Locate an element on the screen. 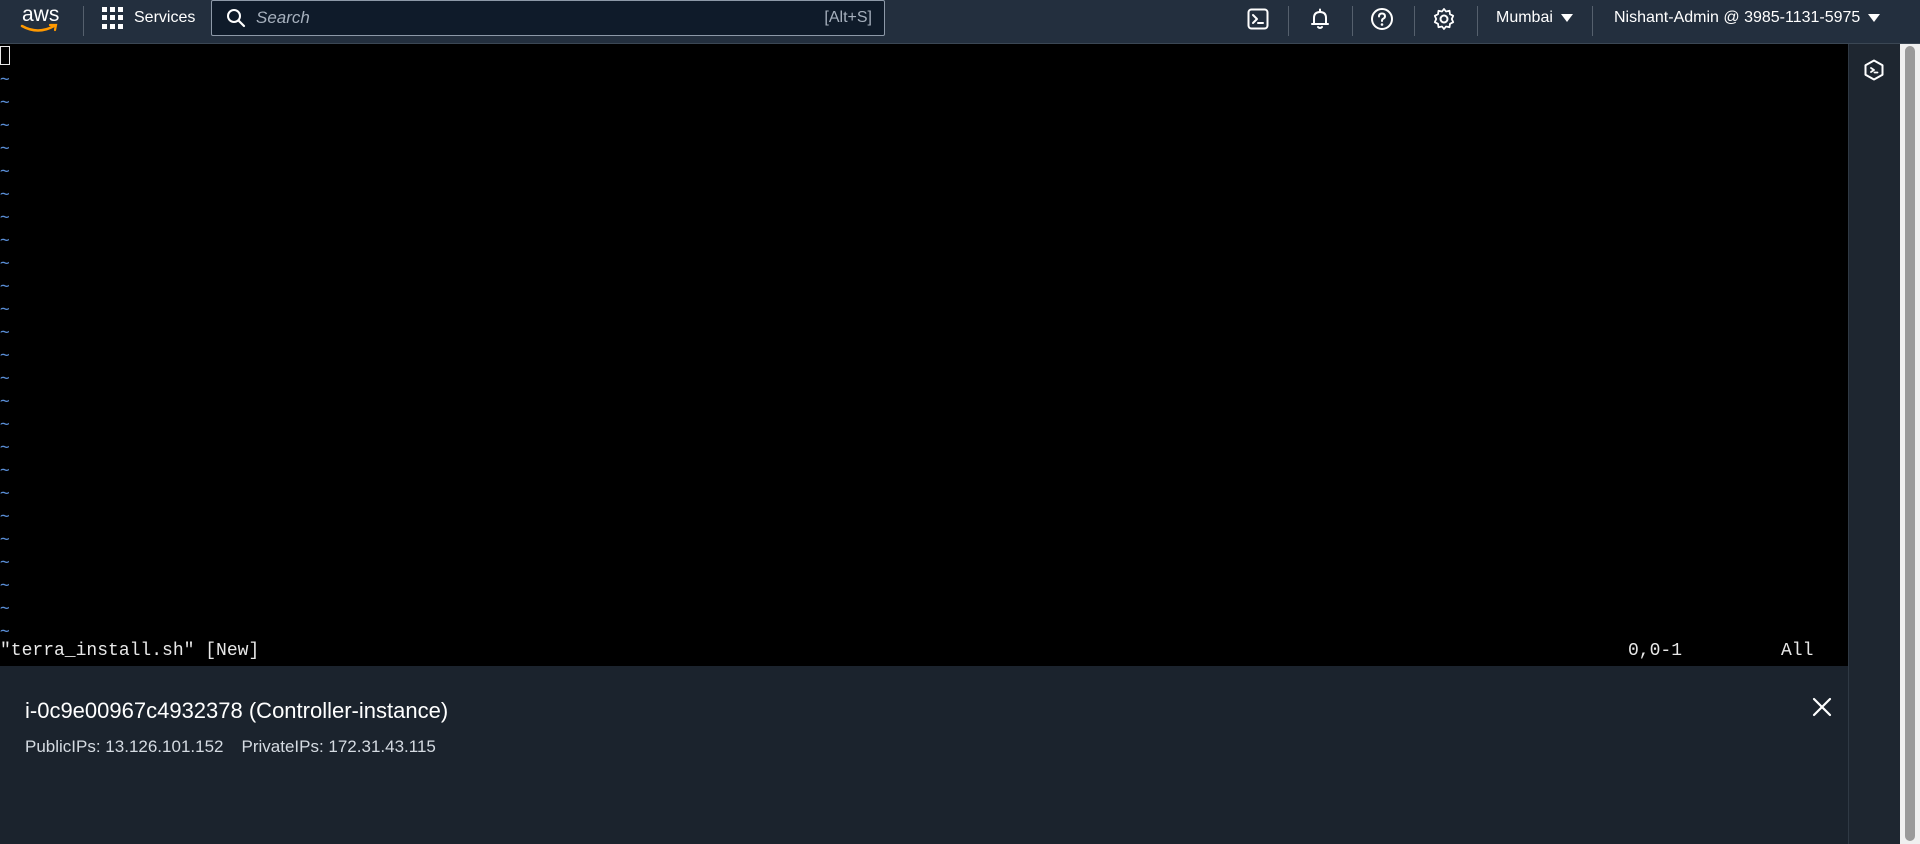 The height and width of the screenshot is (844, 1920). top-navigation-bar: aws Services [Alt+S] is located at coordinates (960, 22).